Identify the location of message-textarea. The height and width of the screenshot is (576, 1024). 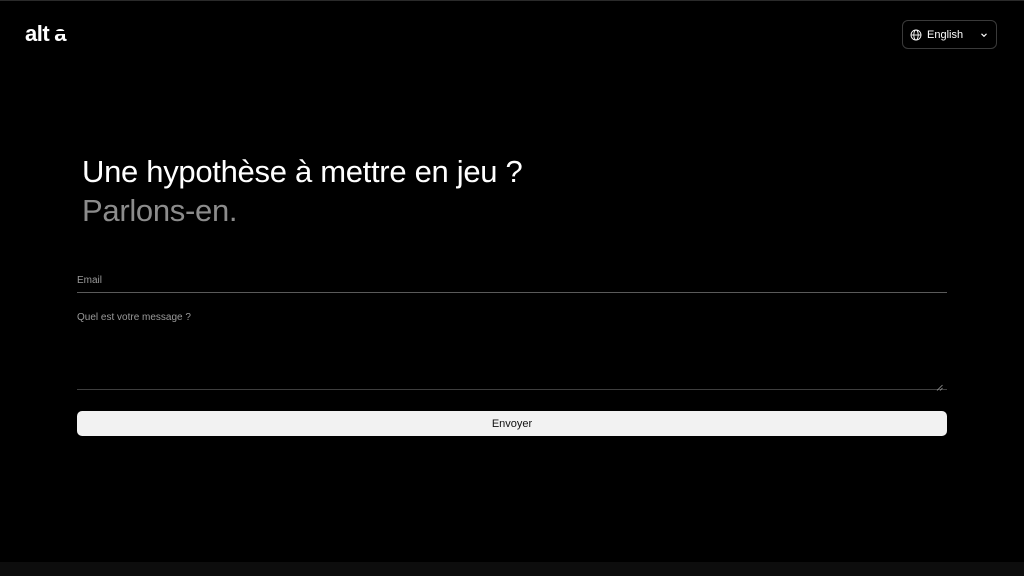
(512, 348).